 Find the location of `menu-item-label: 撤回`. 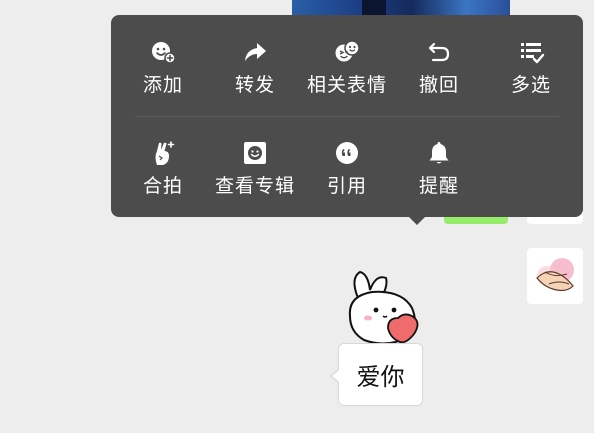

menu-item-label: 撤回 is located at coordinates (438, 85).